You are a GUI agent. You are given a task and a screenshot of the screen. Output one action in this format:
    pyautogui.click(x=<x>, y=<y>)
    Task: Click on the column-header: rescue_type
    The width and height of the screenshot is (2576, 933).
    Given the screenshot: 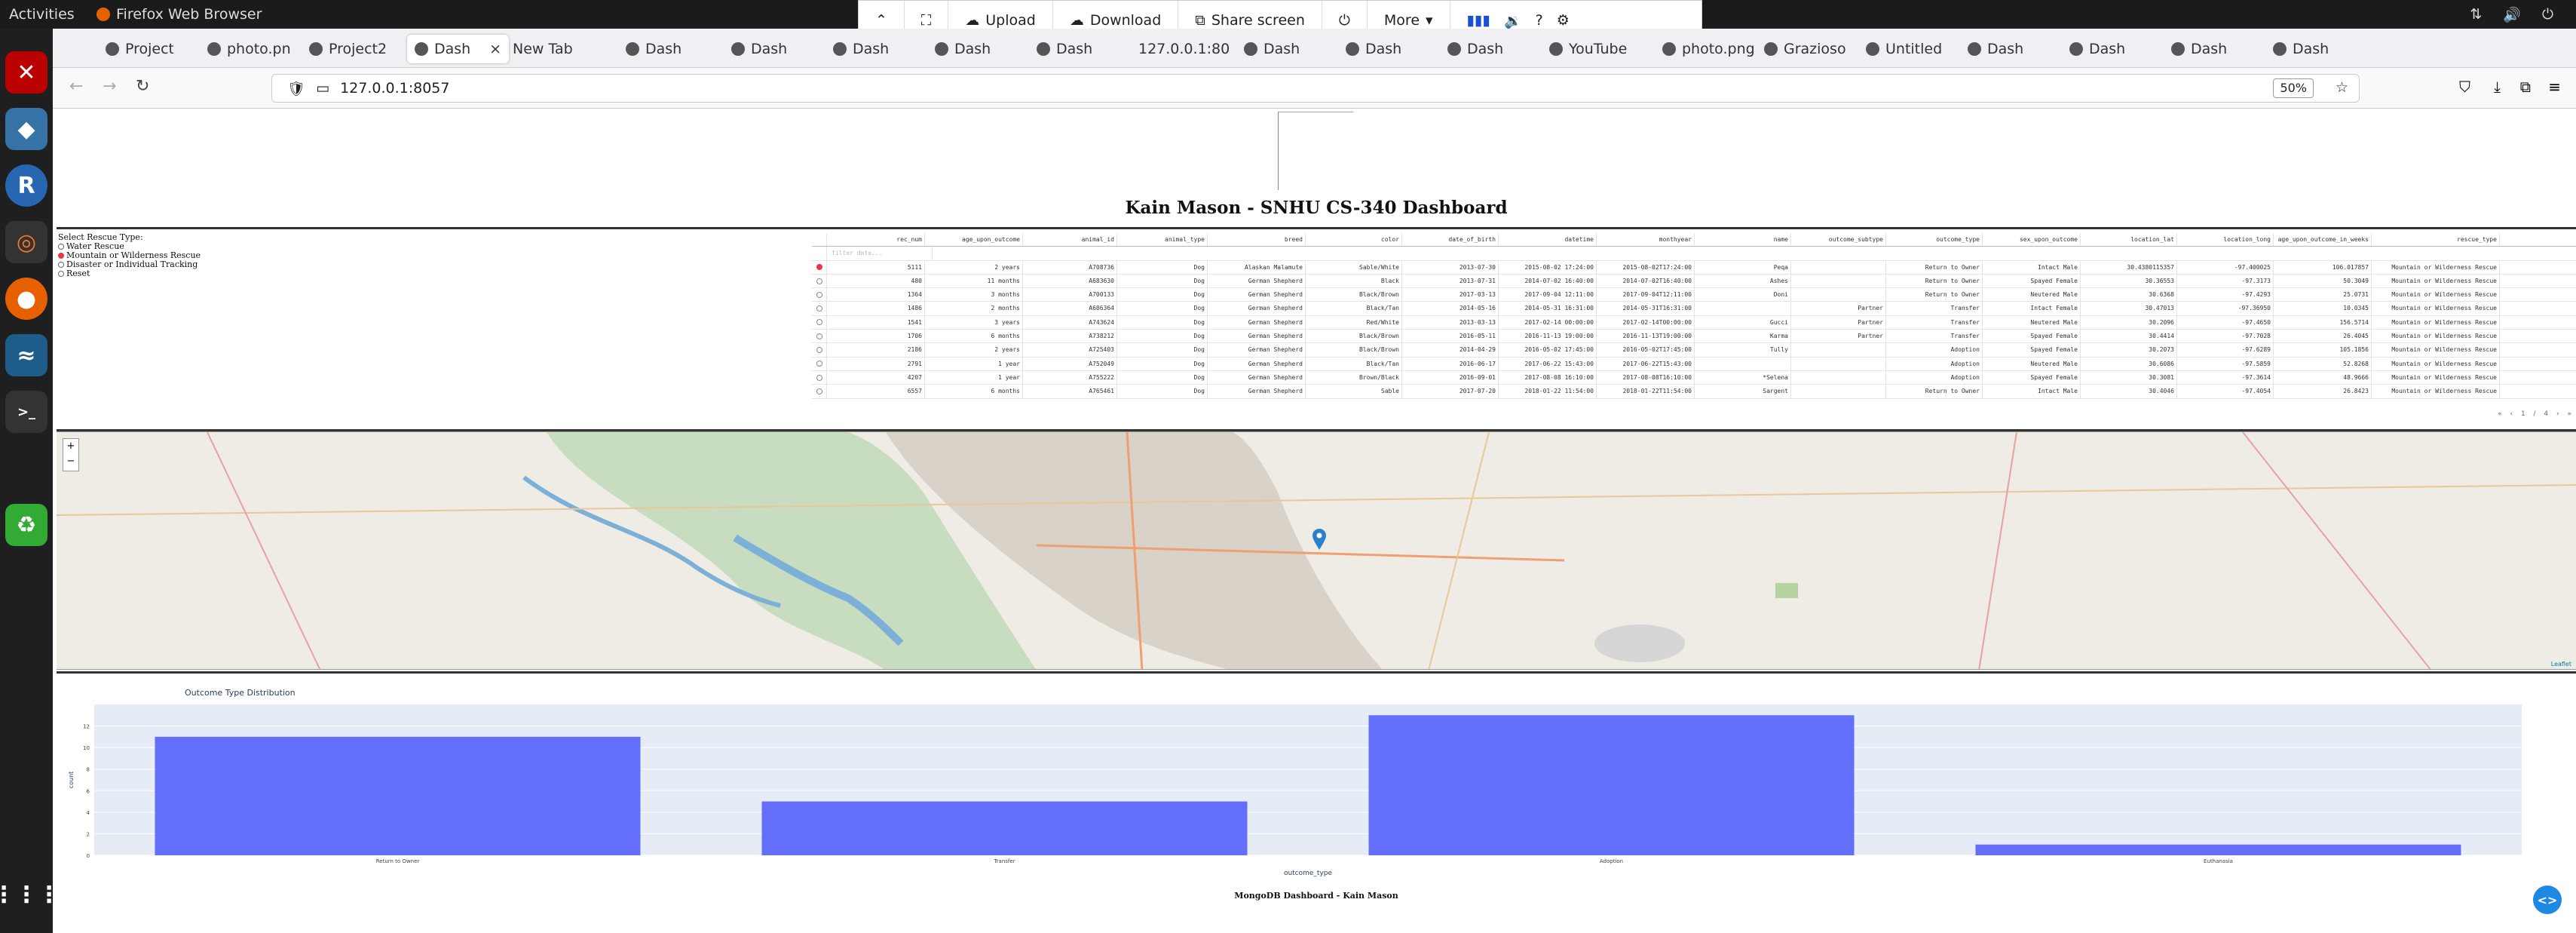 What is the action you would take?
    pyautogui.click(x=2436, y=240)
    